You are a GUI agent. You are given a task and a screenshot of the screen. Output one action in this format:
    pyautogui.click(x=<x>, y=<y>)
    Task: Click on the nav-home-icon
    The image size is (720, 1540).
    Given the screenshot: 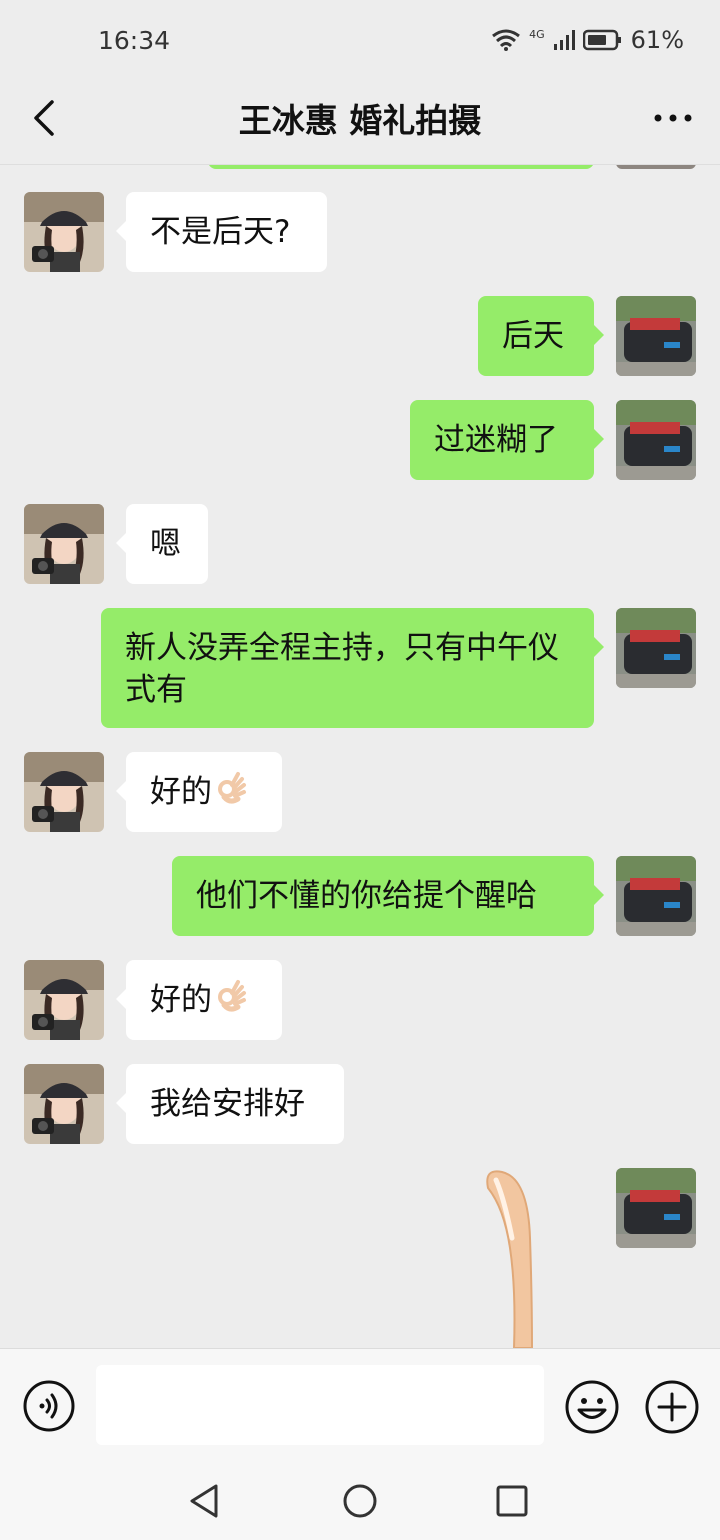 What is the action you would take?
    pyautogui.click(x=360, y=1501)
    